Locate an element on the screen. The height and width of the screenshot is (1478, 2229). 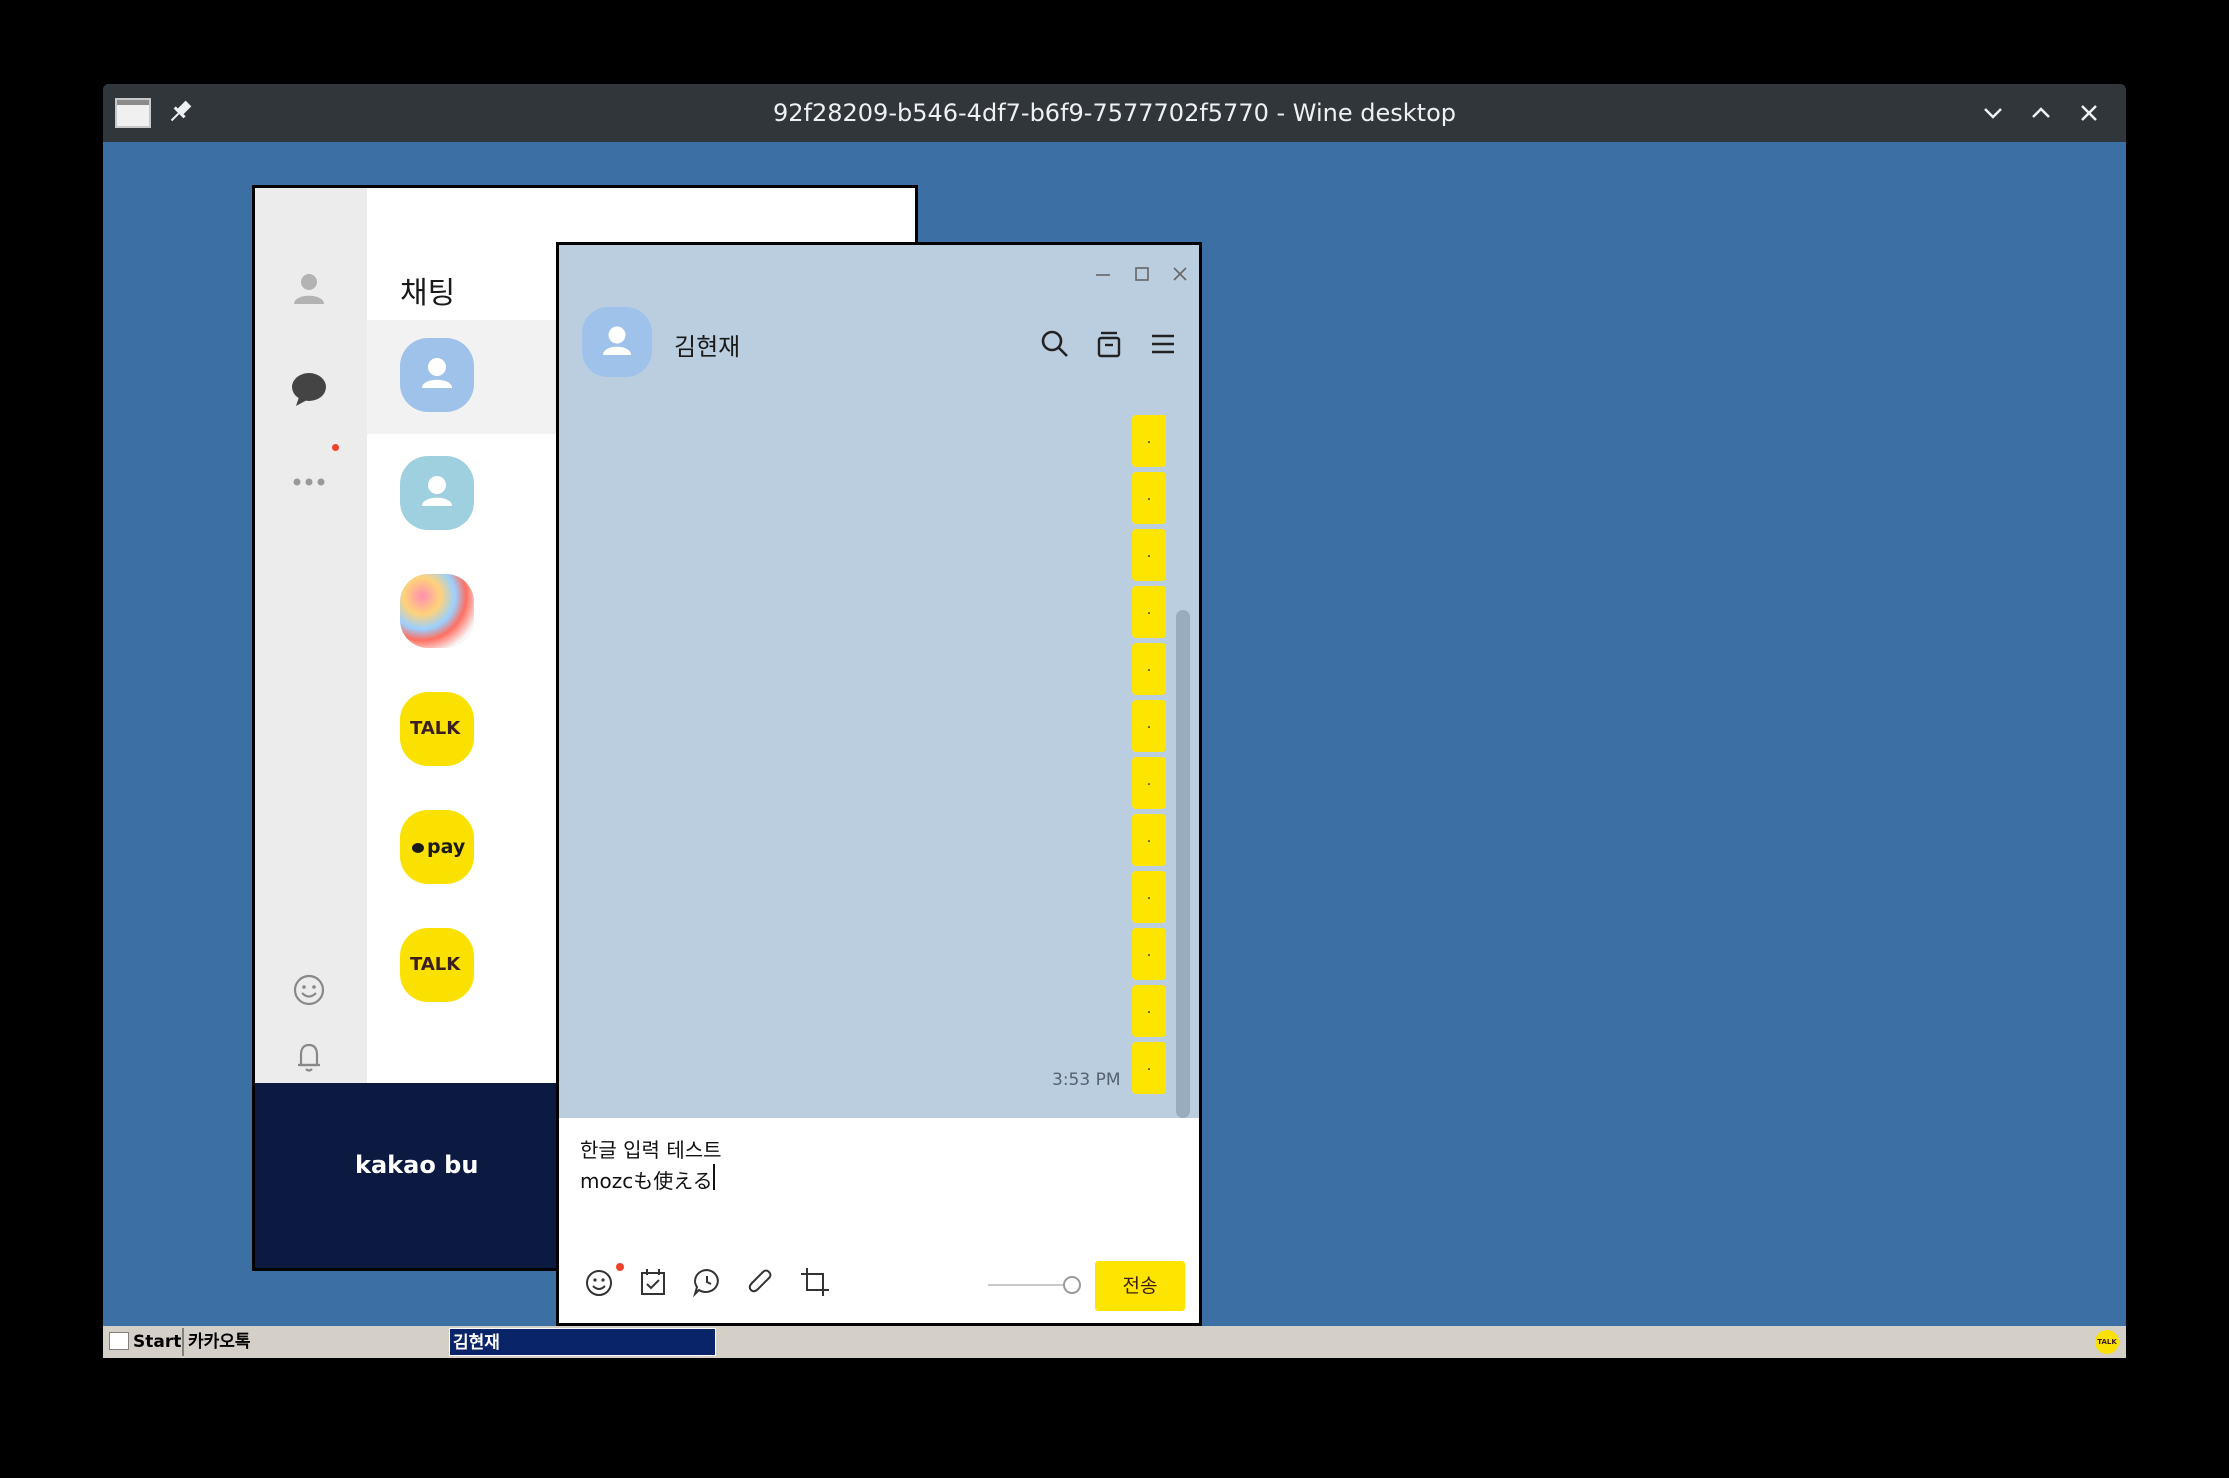
app-window-icon is located at coordinates (133, 113).